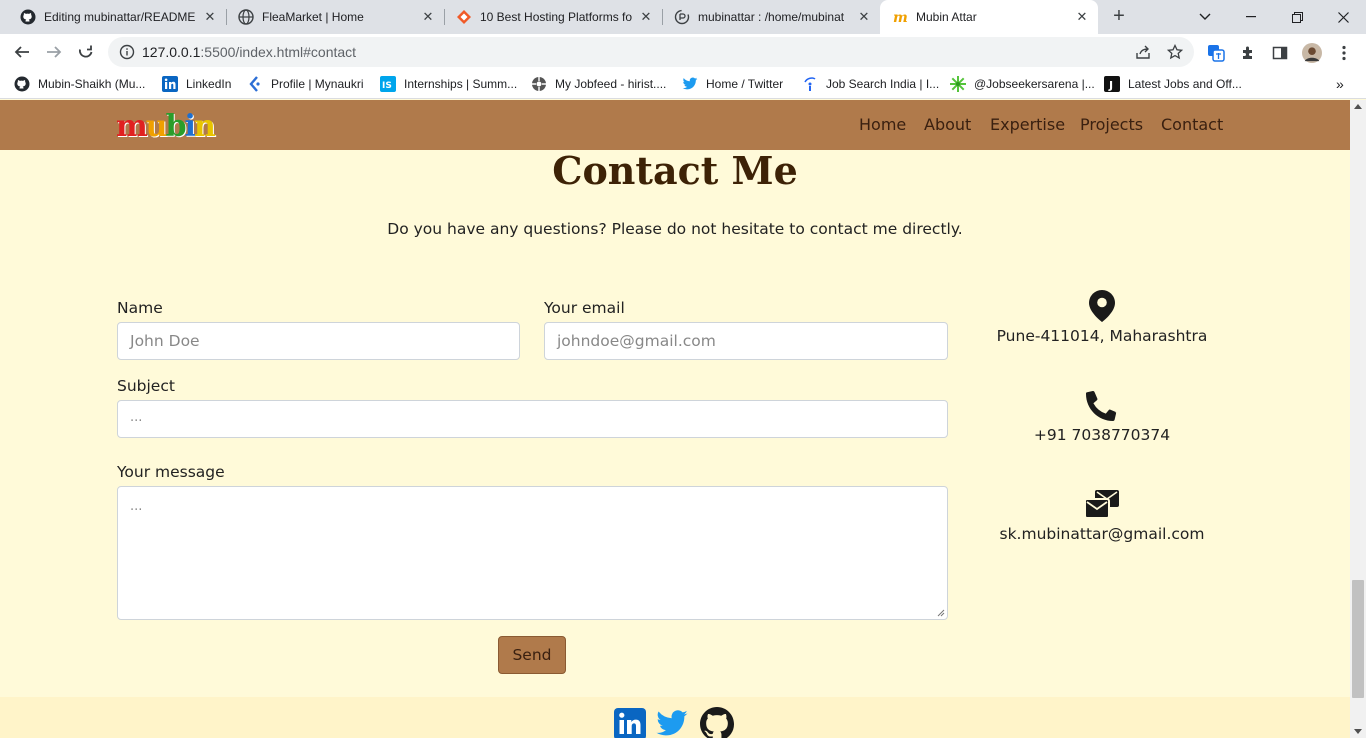 Image resolution: width=1366 pixels, height=738 pixels. What do you see at coordinates (196, 84) in the screenshot?
I see `bookmark-linkedin: LinkedIn` at bounding box center [196, 84].